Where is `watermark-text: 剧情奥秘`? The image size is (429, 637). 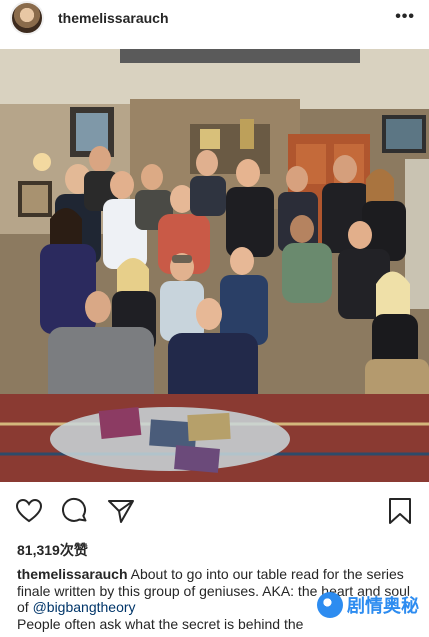
watermark-text: 剧情奥秘 is located at coordinates (383, 606).